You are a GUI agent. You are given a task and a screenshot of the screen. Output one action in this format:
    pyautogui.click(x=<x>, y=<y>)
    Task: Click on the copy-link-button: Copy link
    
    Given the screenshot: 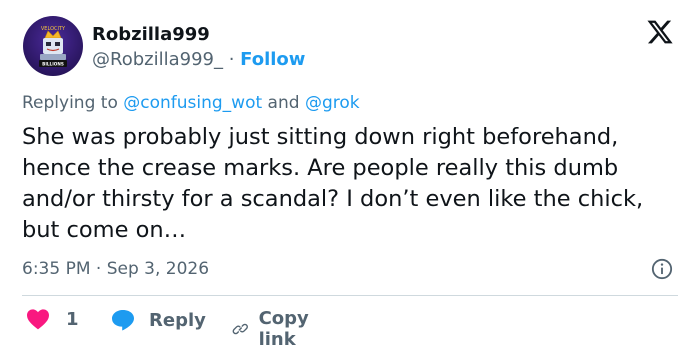 What is the action you would take?
    pyautogui.click(x=275, y=328)
    